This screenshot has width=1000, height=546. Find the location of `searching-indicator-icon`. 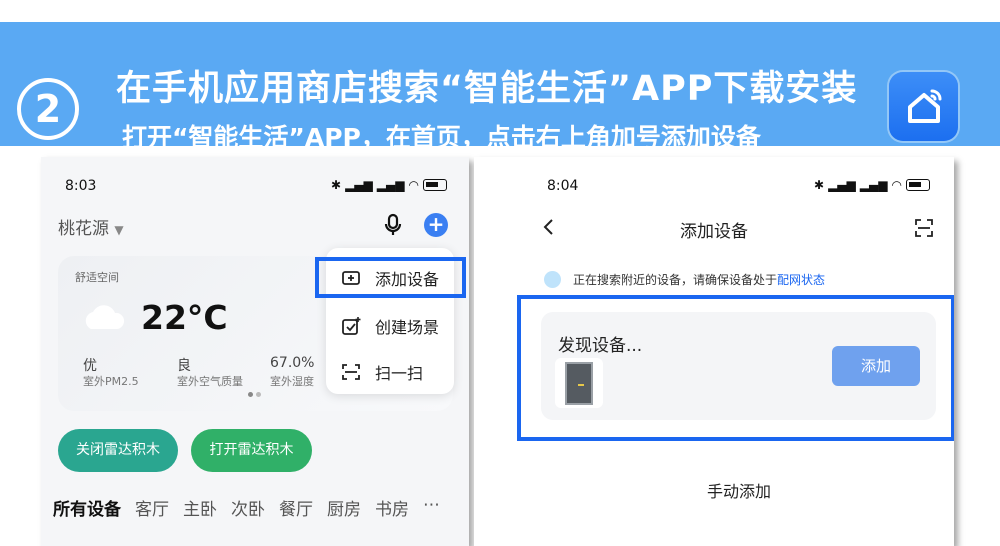

searching-indicator-icon is located at coordinates (552, 279).